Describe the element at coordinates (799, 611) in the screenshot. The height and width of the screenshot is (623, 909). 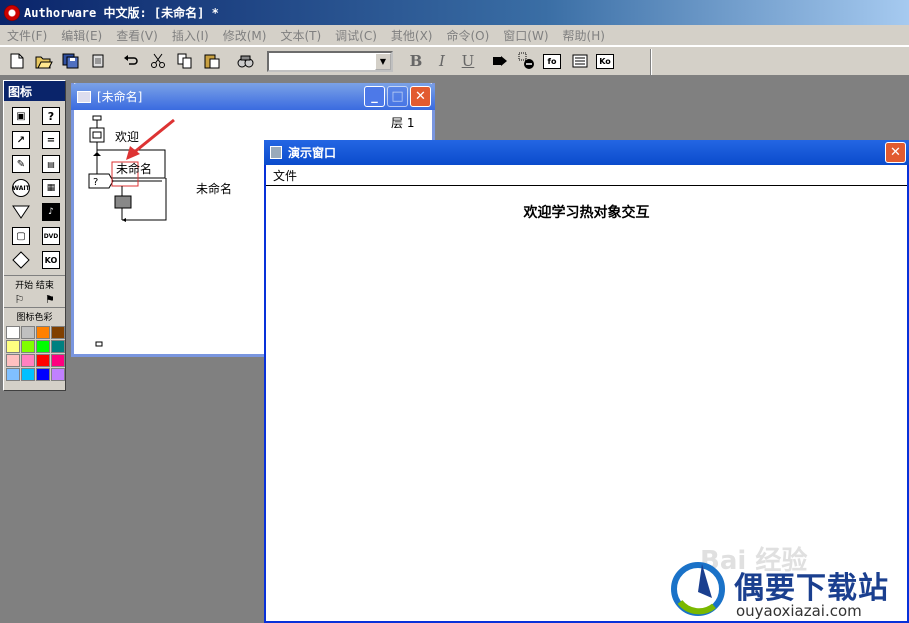
I see `site-url-watermark: ouyaoxiazai.com` at that location.